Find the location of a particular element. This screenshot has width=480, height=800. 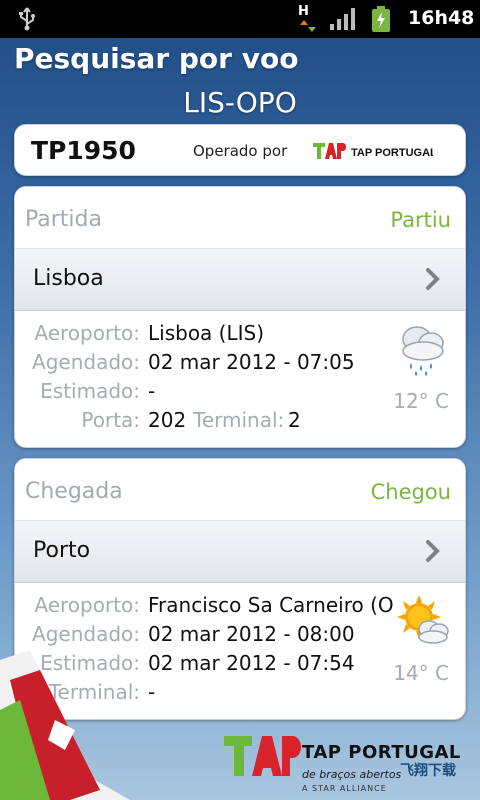

tap-portugal-logo: TAP PORTUGAL is located at coordinates (373, 151).